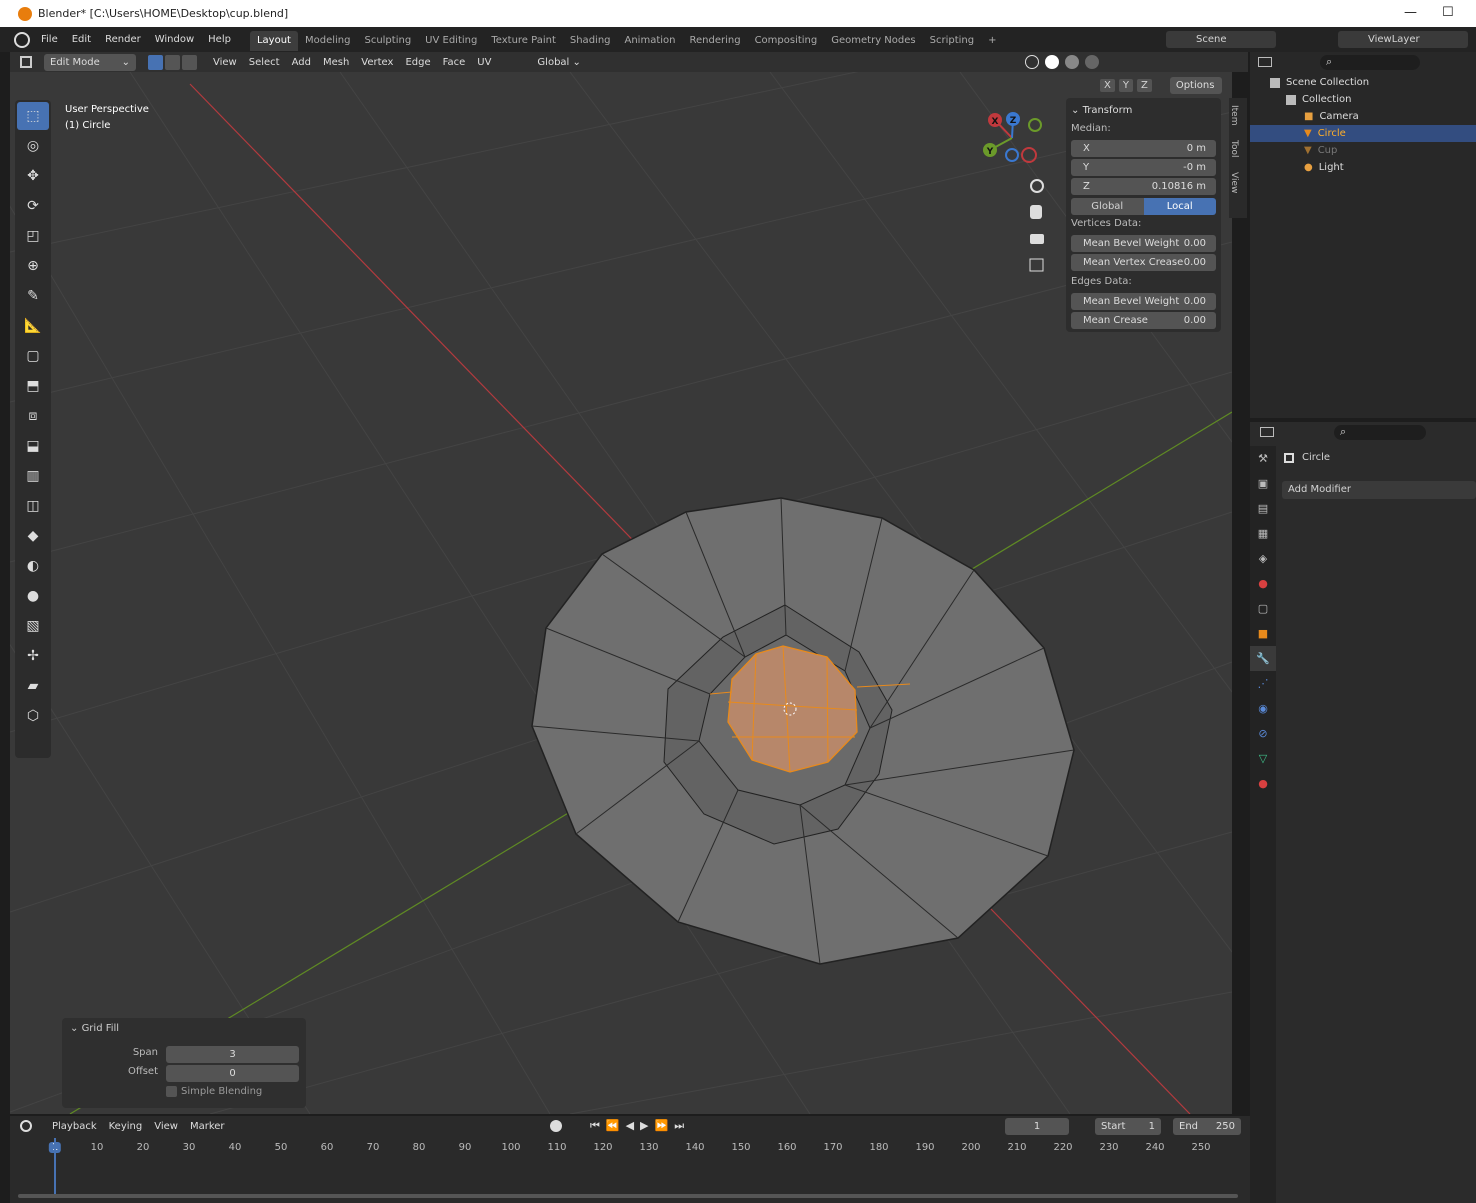 Image resolution: width=1476 pixels, height=1203 pixels. What do you see at coordinates (184, 1028) in the screenshot?
I see `grid-fill-title: ⌄ Grid Fill` at bounding box center [184, 1028].